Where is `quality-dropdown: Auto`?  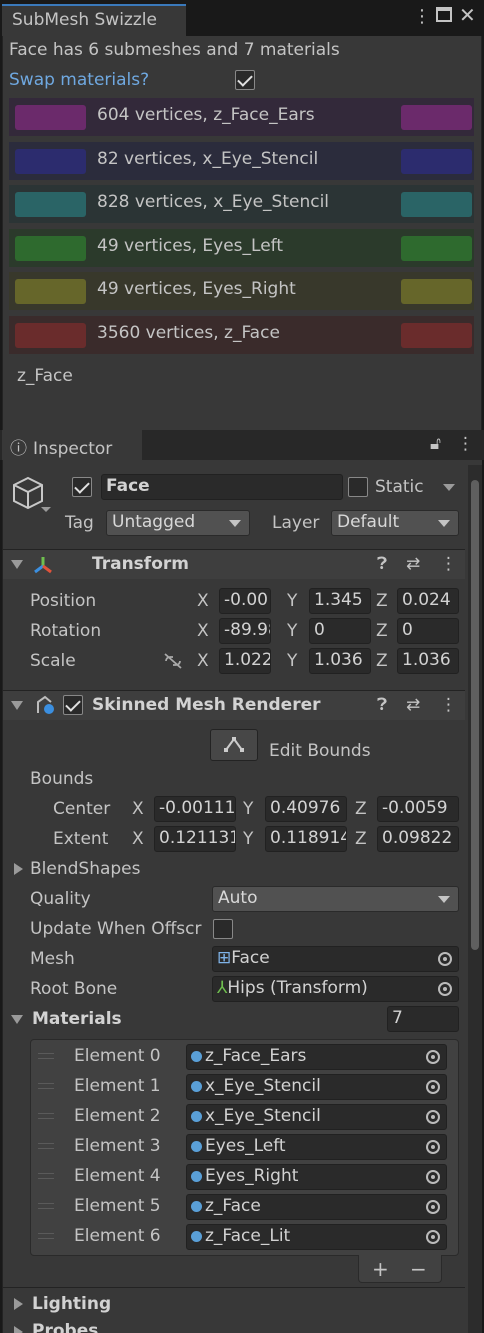
quality-dropdown: Auto is located at coordinates (335, 899).